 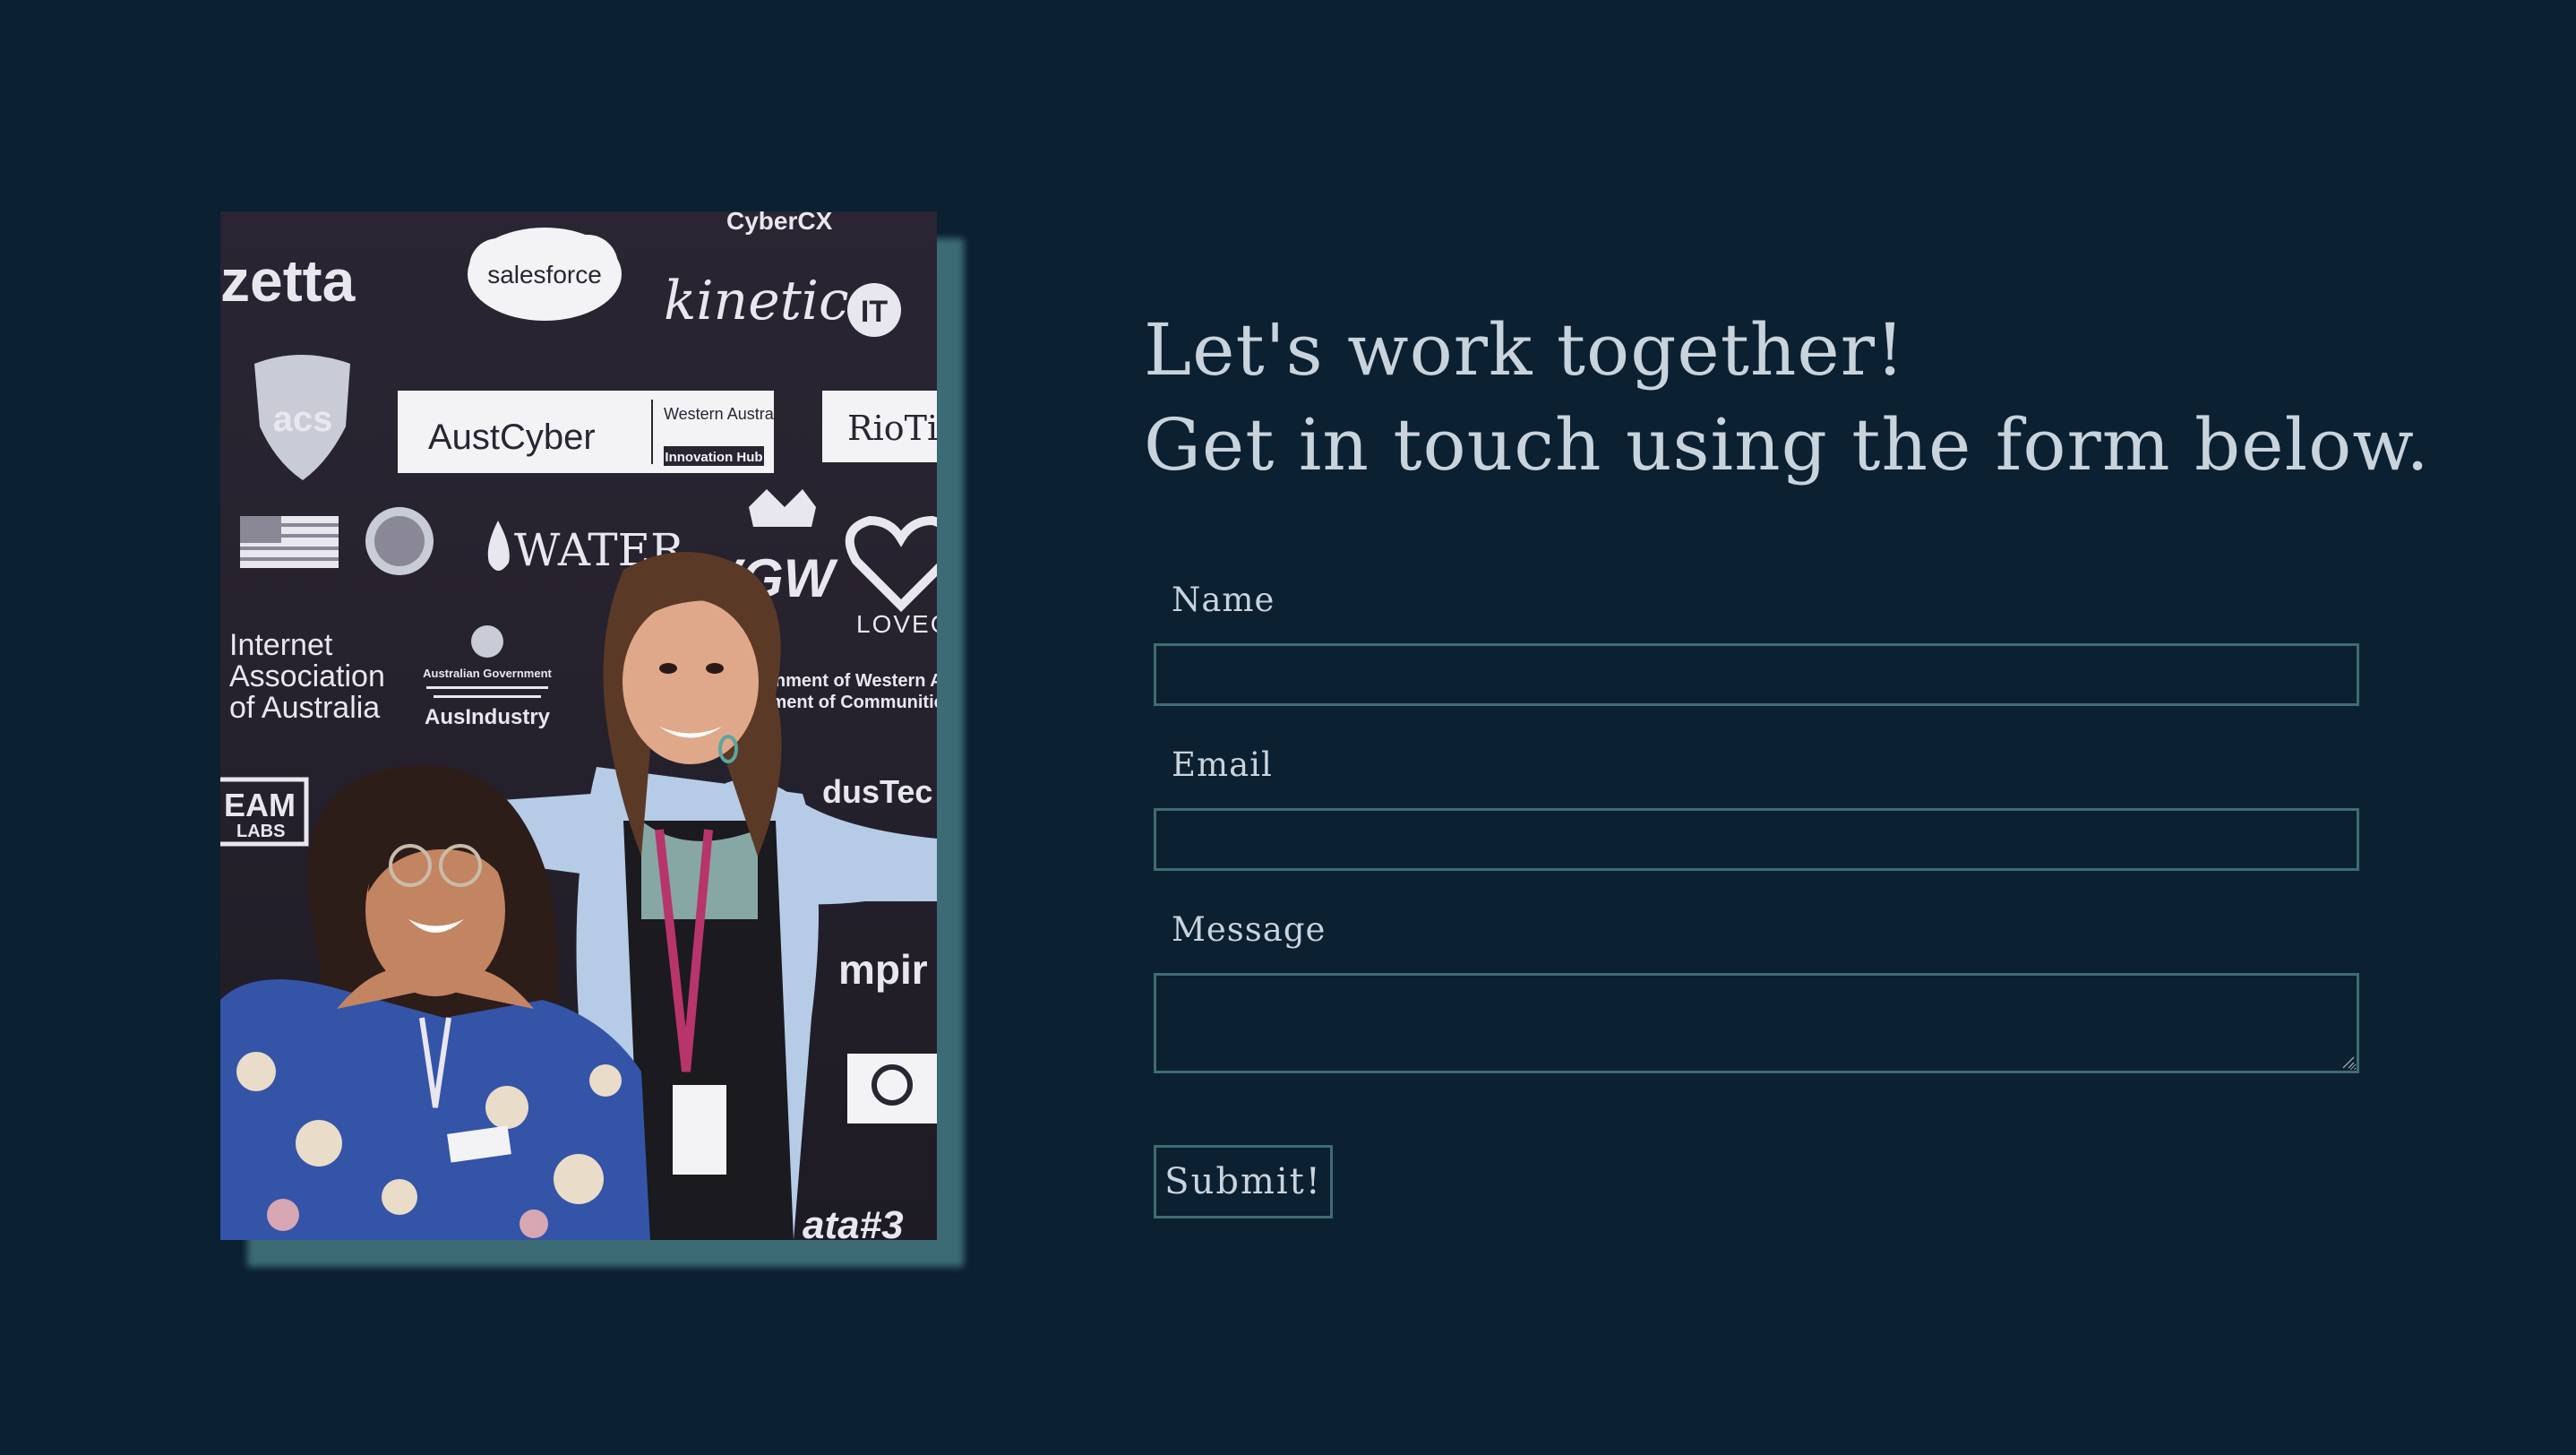 What do you see at coordinates (260, 831) in the screenshot?
I see `svg-text: LABS` at bounding box center [260, 831].